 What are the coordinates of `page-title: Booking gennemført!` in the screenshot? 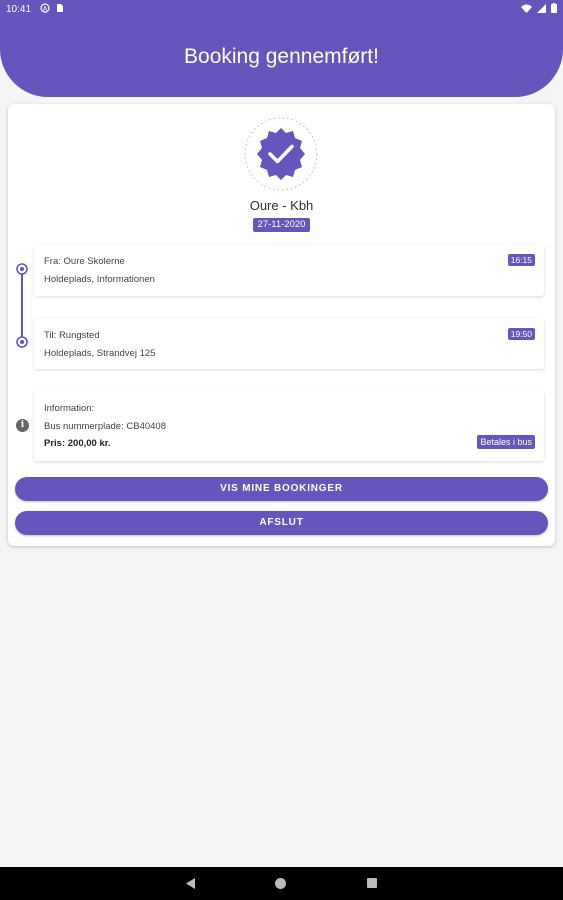 It's located at (281, 56).